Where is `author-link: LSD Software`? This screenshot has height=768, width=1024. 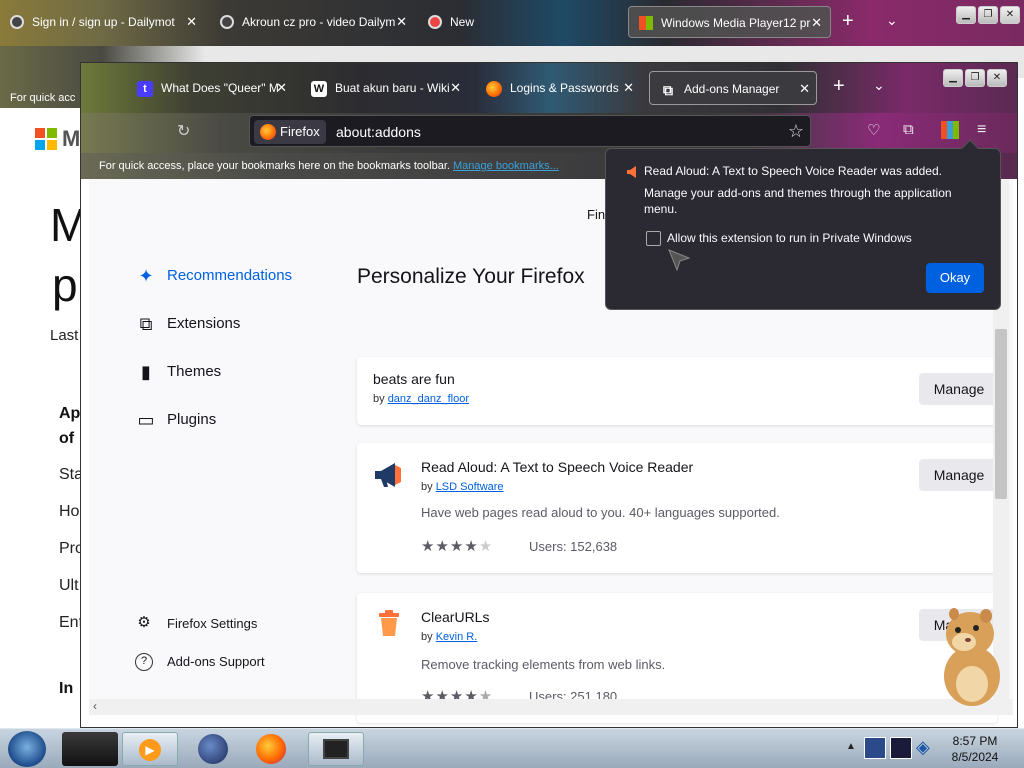 author-link: LSD Software is located at coordinates (470, 487).